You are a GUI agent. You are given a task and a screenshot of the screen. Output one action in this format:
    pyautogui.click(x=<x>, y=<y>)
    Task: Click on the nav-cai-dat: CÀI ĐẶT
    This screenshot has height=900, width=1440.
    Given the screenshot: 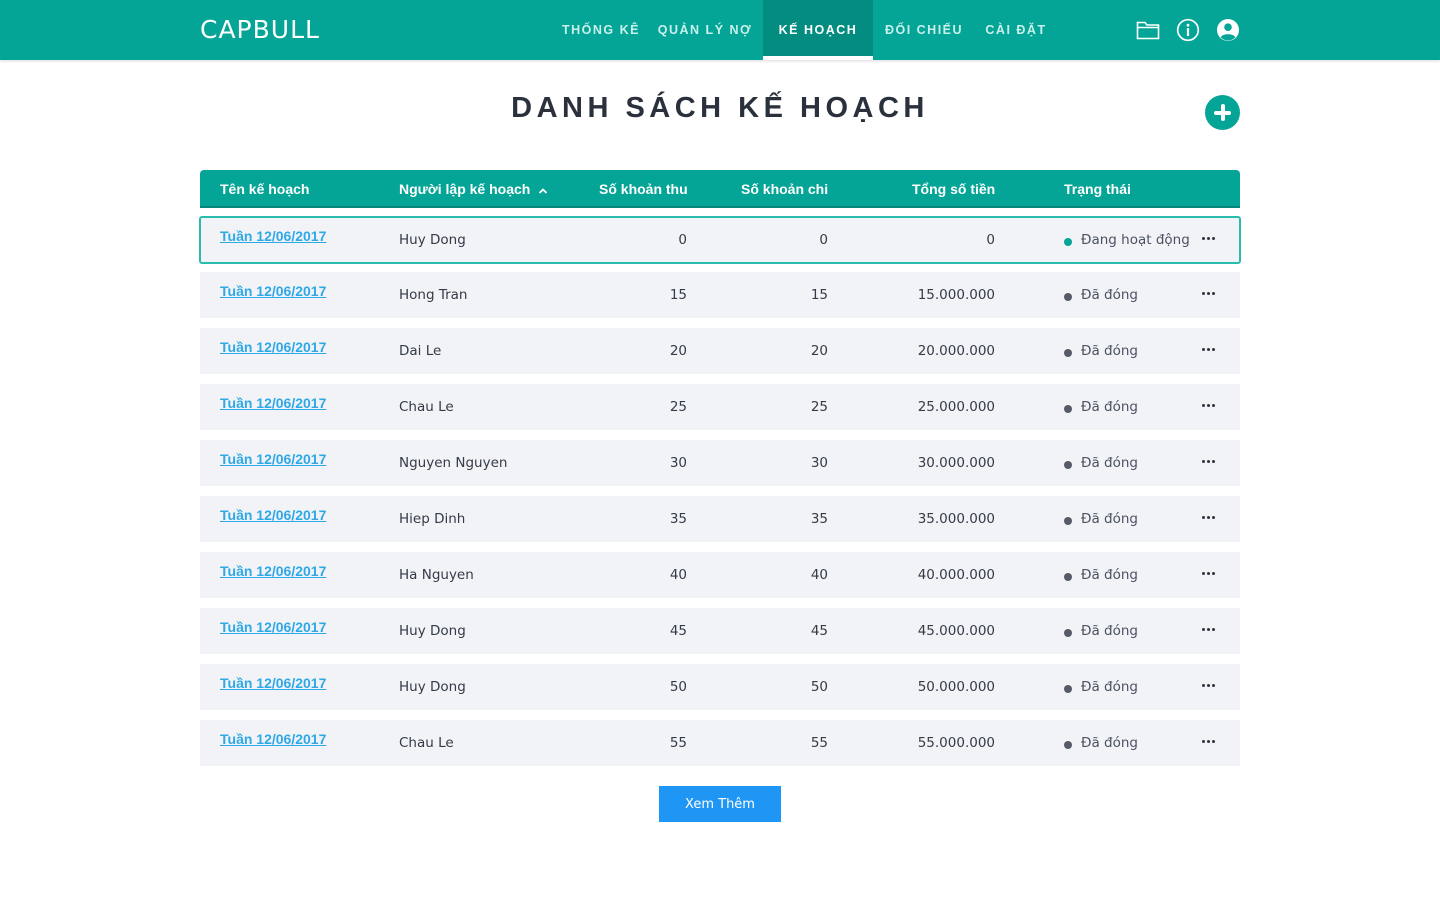 What is the action you would take?
    pyautogui.click(x=1016, y=30)
    